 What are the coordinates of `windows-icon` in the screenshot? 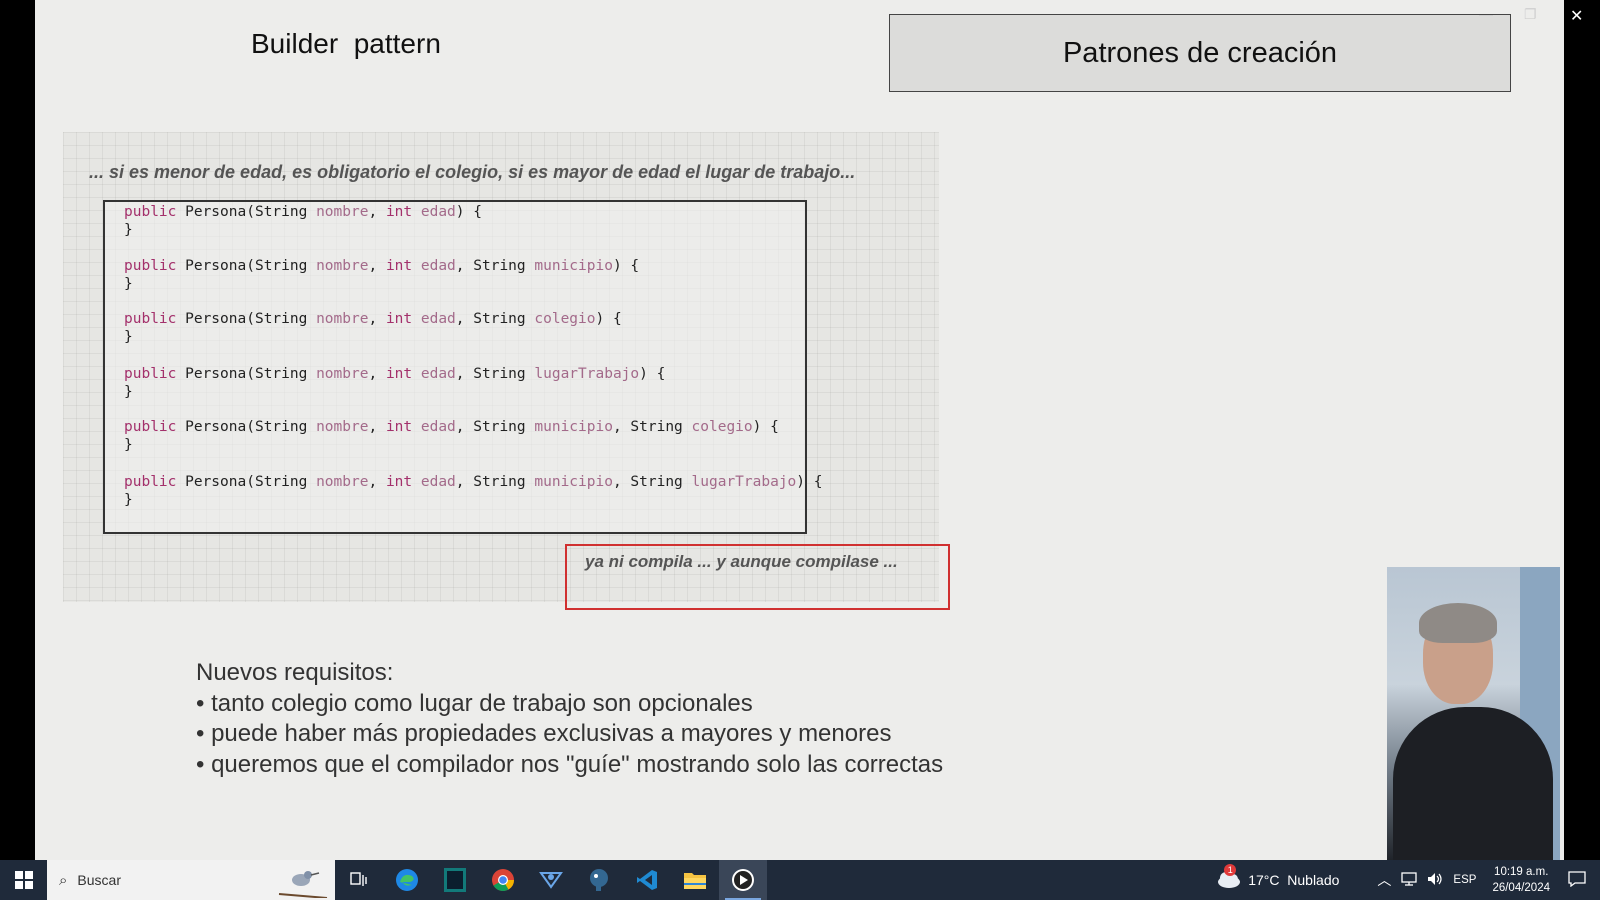 It's located at (23, 880).